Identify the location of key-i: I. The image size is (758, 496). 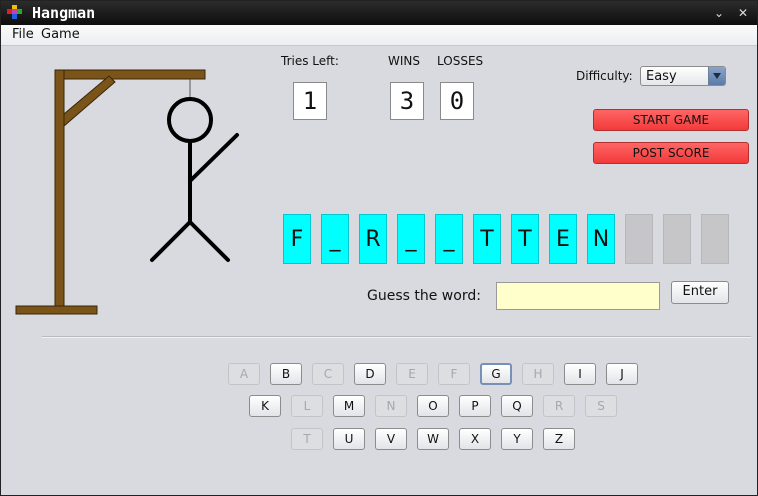
(580, 374).